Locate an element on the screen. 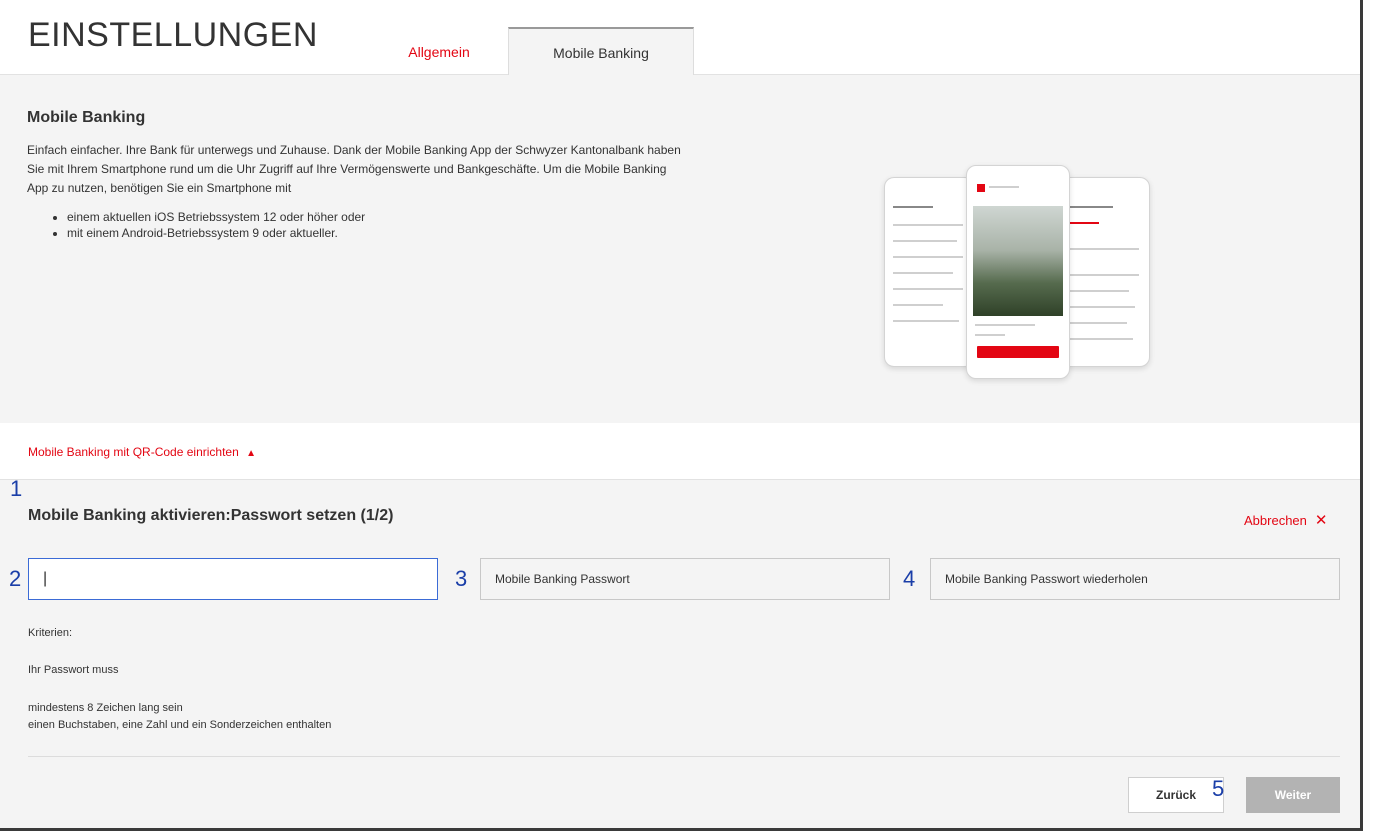 The width and height of the screenshot is (1376, 837). marker-label: 4 is located at coordinates (909, 578).